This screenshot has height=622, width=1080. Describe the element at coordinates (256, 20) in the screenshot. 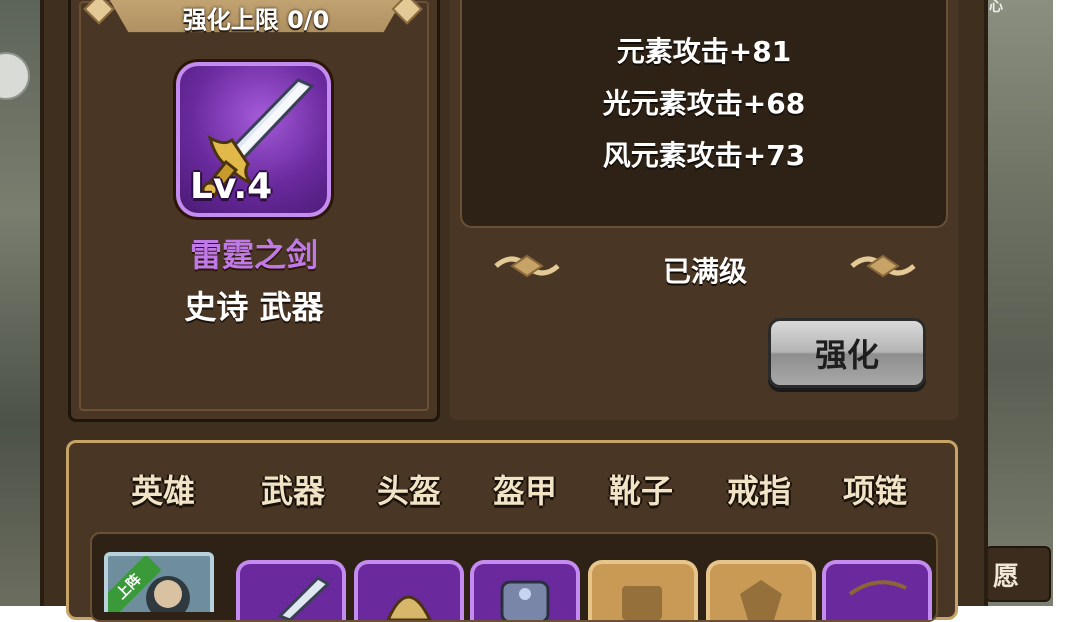

I see `enhance-cap-label: 强化上限 0/0` at that location.